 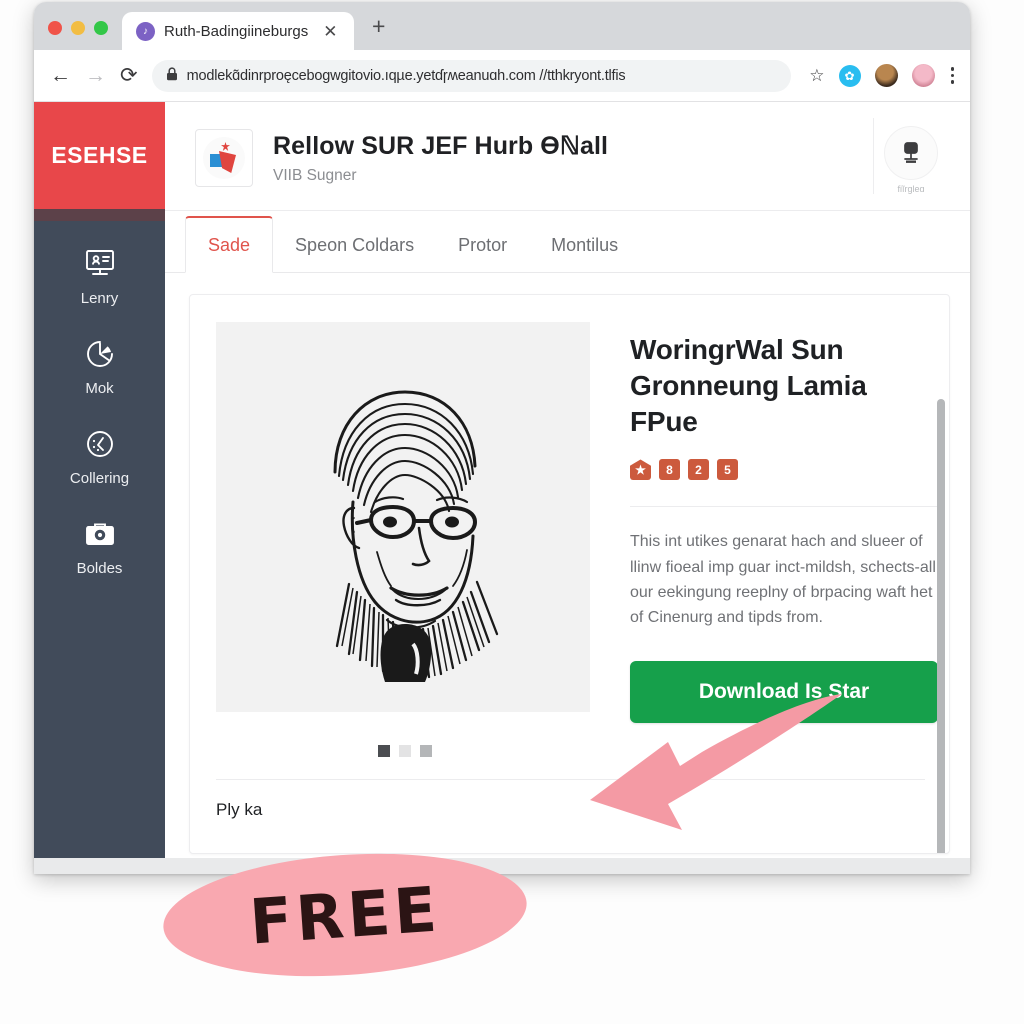 What do you see at coordinates (748, 385) in the screenshot?
I see `product-title: WoringrWal Sun Gronneung Lamia FPue` at bounding box center [748, 385].